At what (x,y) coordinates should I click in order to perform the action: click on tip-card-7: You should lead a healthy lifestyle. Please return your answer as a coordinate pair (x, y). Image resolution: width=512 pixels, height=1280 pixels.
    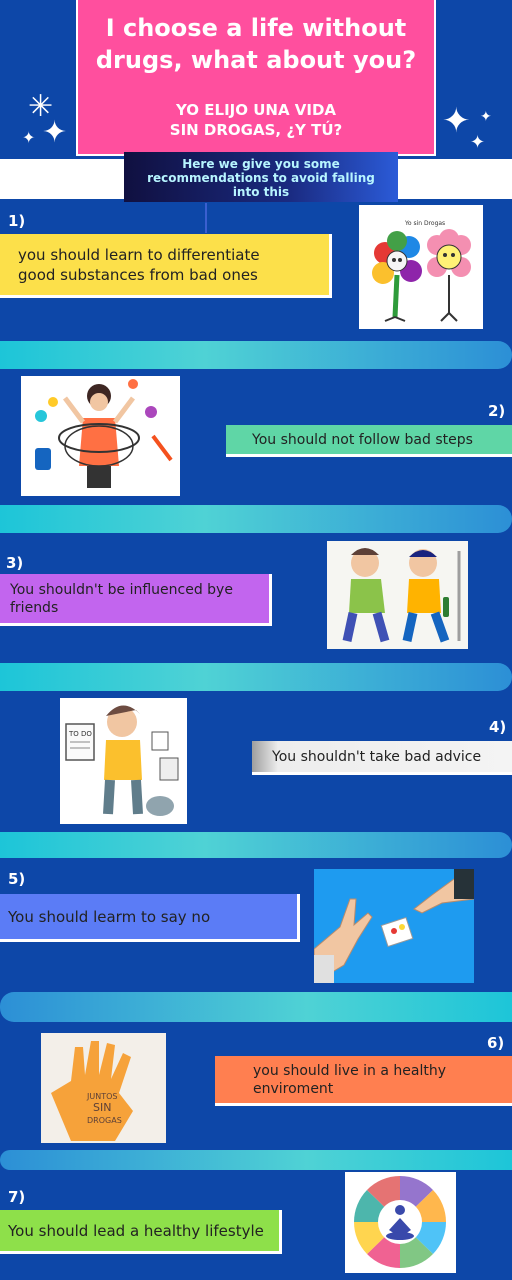
    Looking at the image, I should click on (141, 1232).